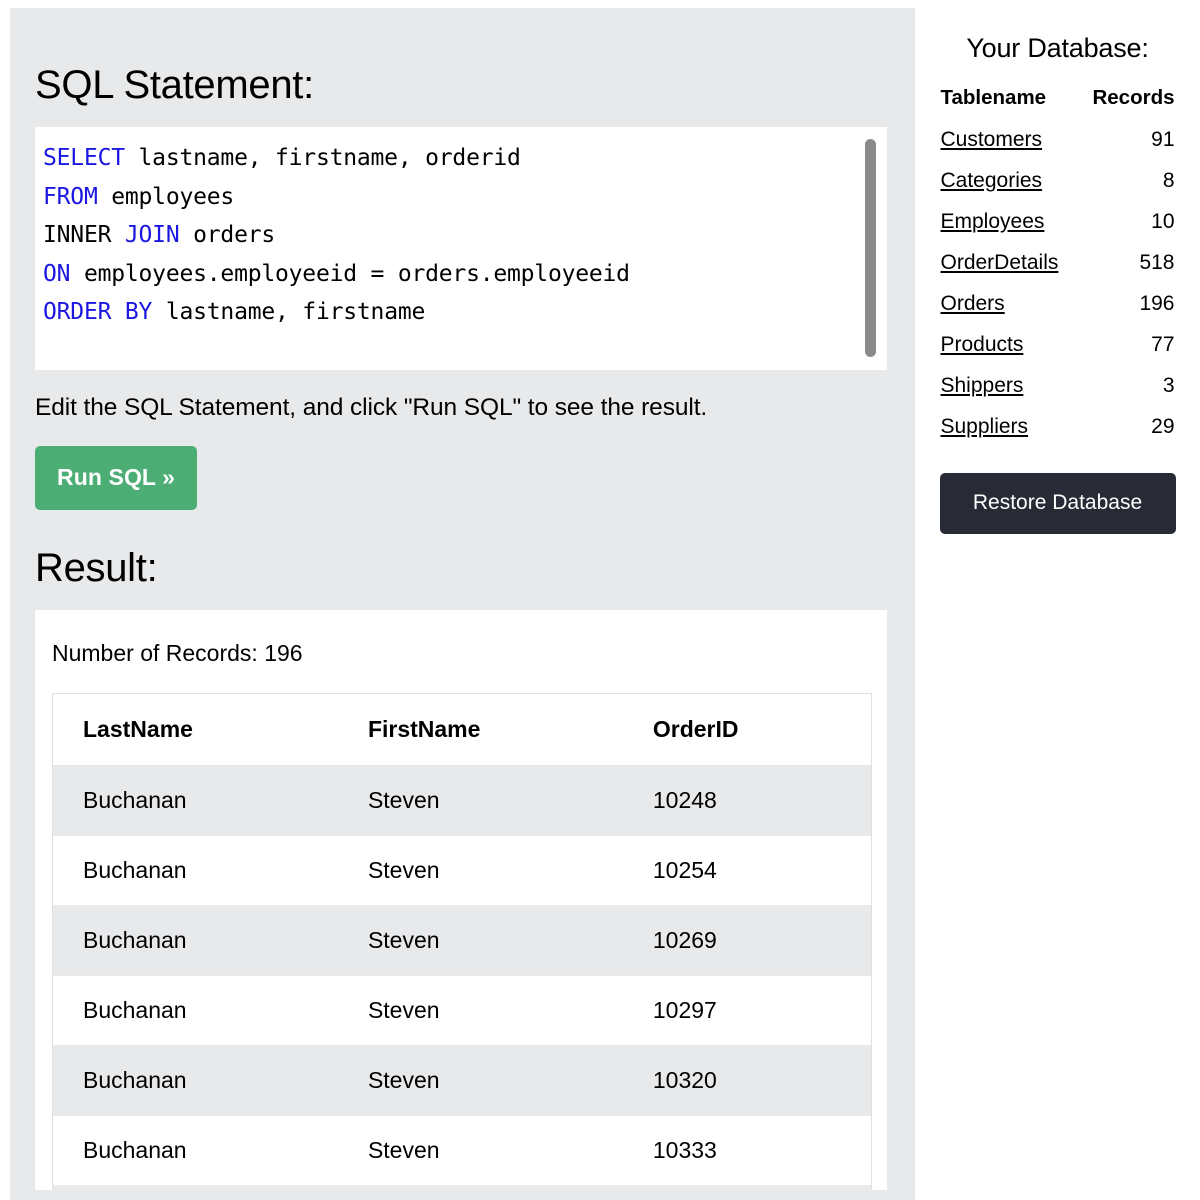 This screenshot has width=1200, height=1200. I want to click on database-table-record-count: 29, so click(1163, 426).